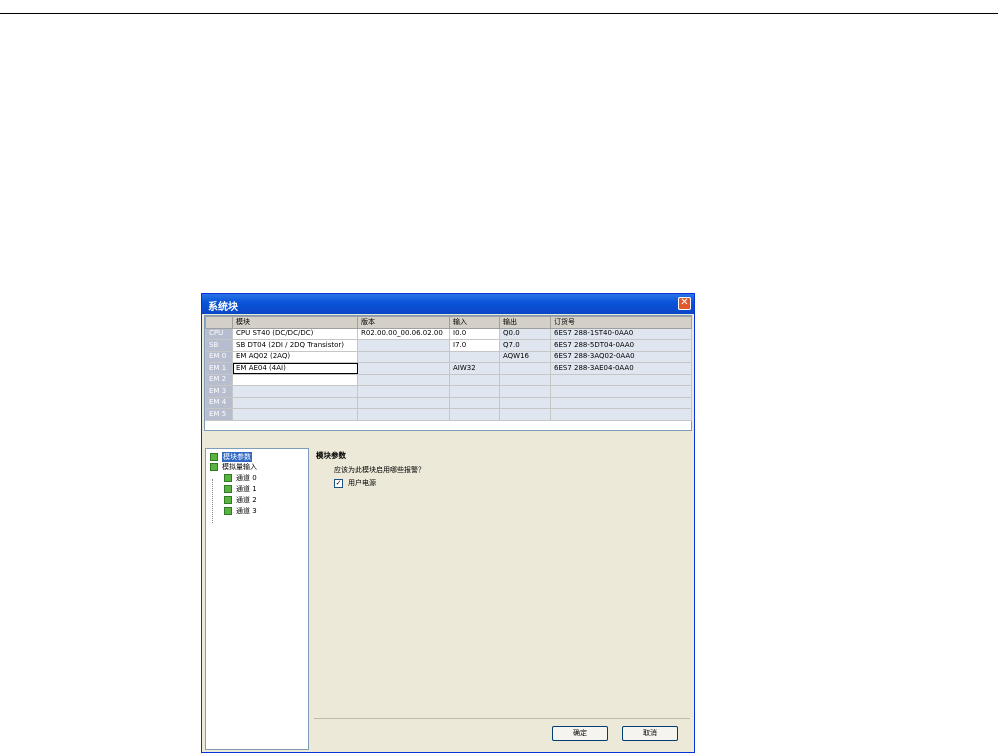  I want to click on ok-button: 确定, so click(580, 733).